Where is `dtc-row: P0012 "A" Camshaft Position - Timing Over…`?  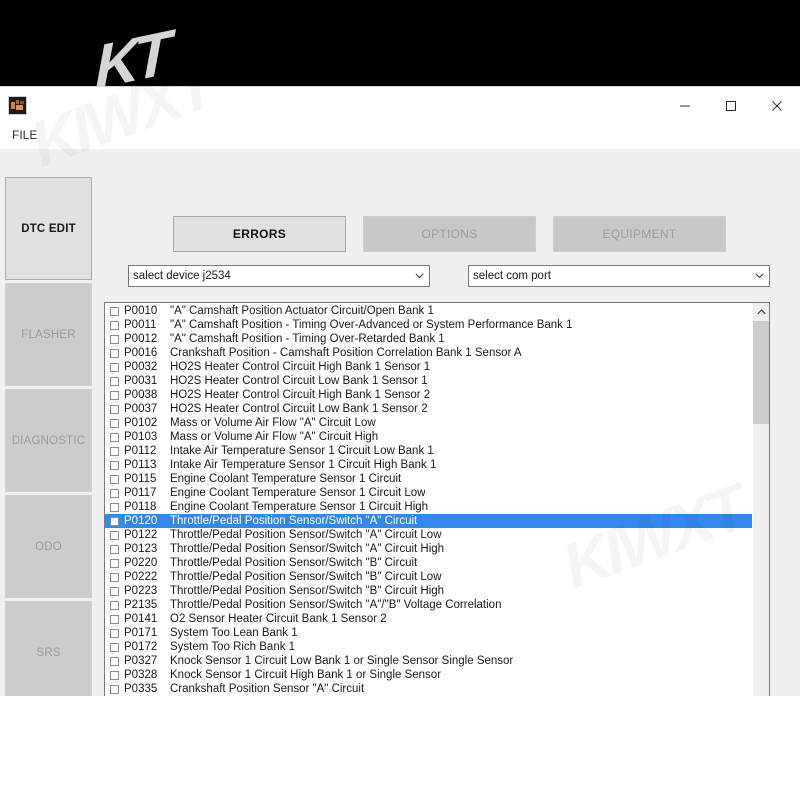
dtc-row: P0012 "A" Camshaft Position - Timing Over… is located at coordinates (429, 339).